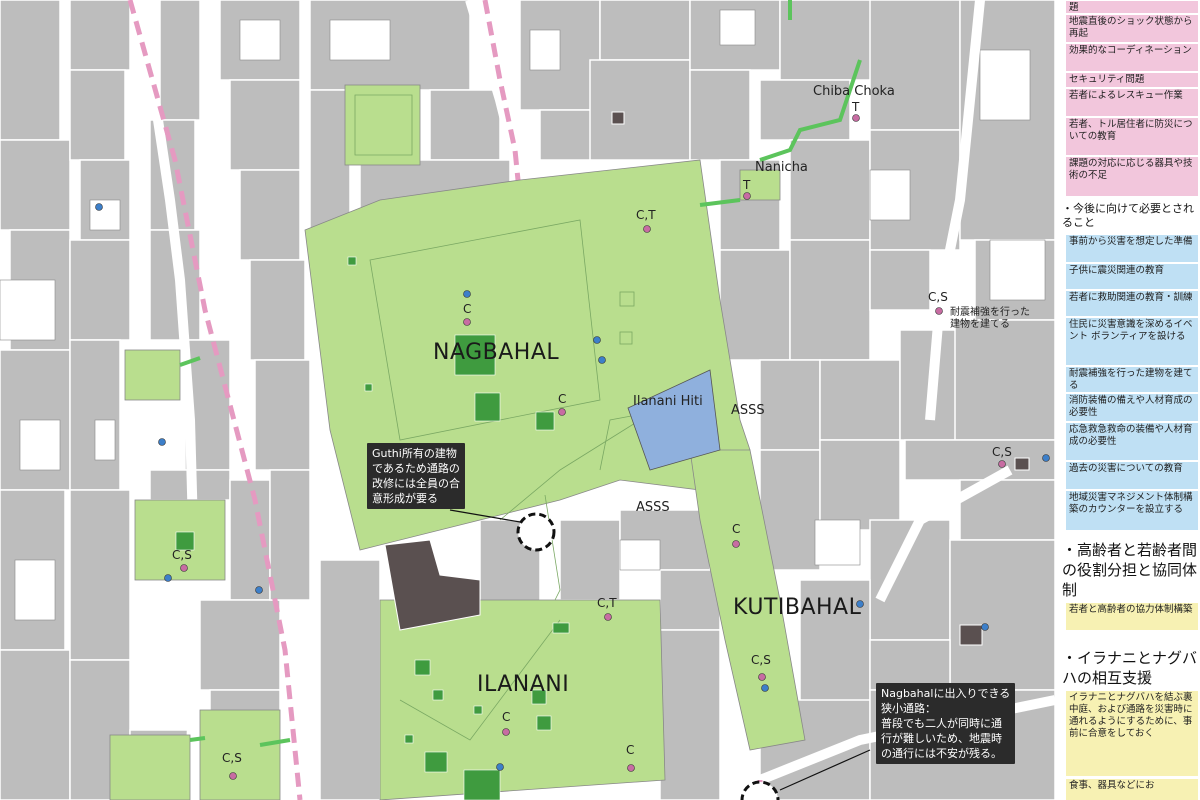 The image size is (1200, 800). What do you see at coordinates (1130, 570) in the screenshot?
I see `legend-heading-roles: ・高齢者と若齢者間の役割分担と協同体制` at bounding box center [1130, 570].